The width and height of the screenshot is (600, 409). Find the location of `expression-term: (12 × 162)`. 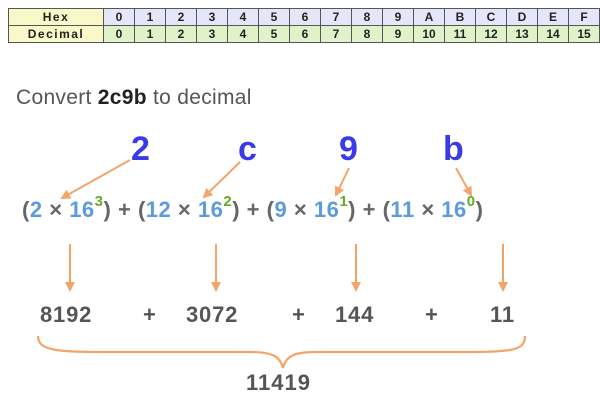

expression-term: (12 × 162) is located at coordinates (189, 207).